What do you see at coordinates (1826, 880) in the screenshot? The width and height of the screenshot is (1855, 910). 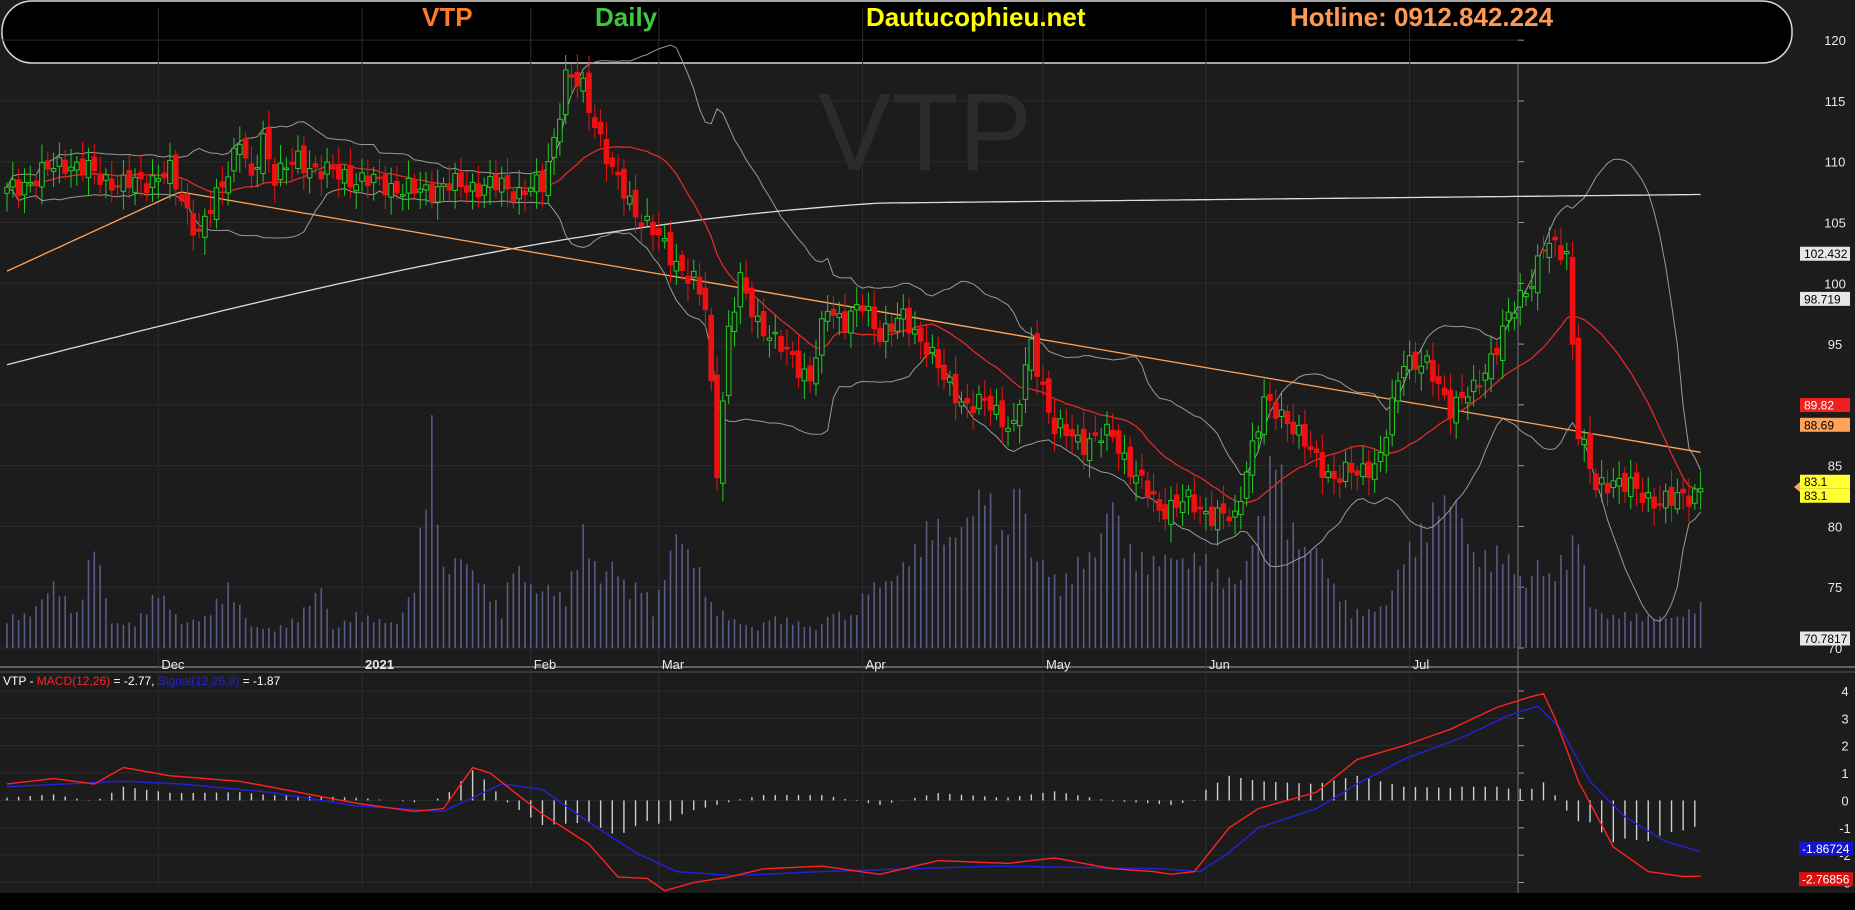 I see `macd-tag-label: -2.76856` at bounding box center [1826, 880].